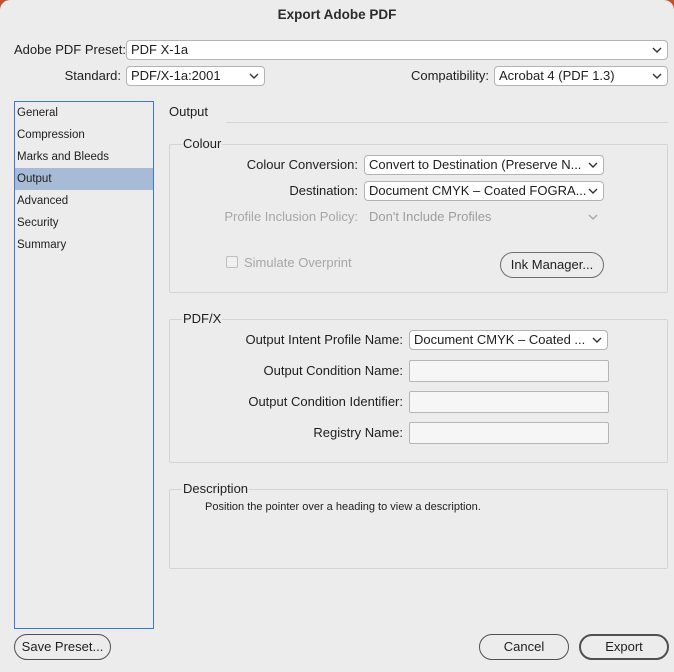 Image resolution: width=674 pixels, height=672 pixels. Describe the element at coordinates (524, 647) in the screenshot. I see `cancel-button: Cancel` at that location.